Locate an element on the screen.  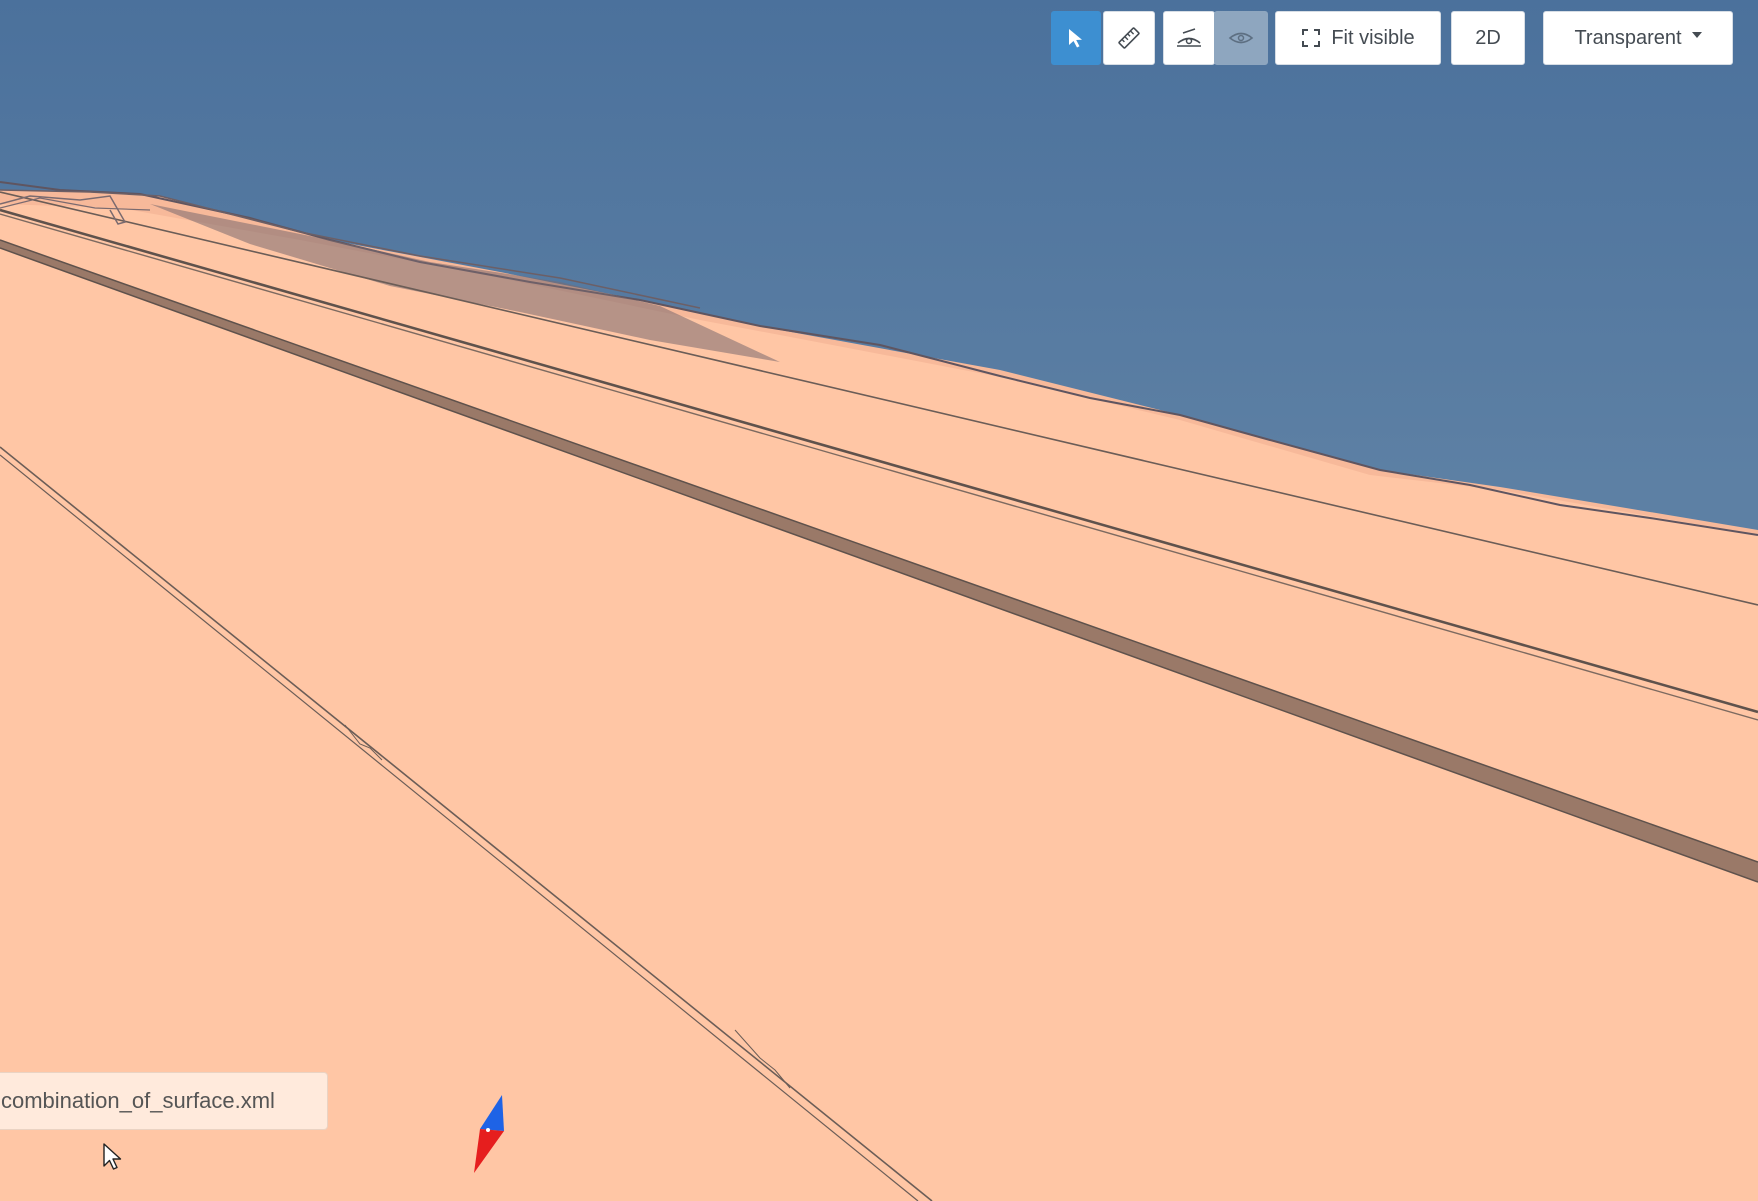
toggle-2d-label: 2D is located at coordinates (1488, 37).